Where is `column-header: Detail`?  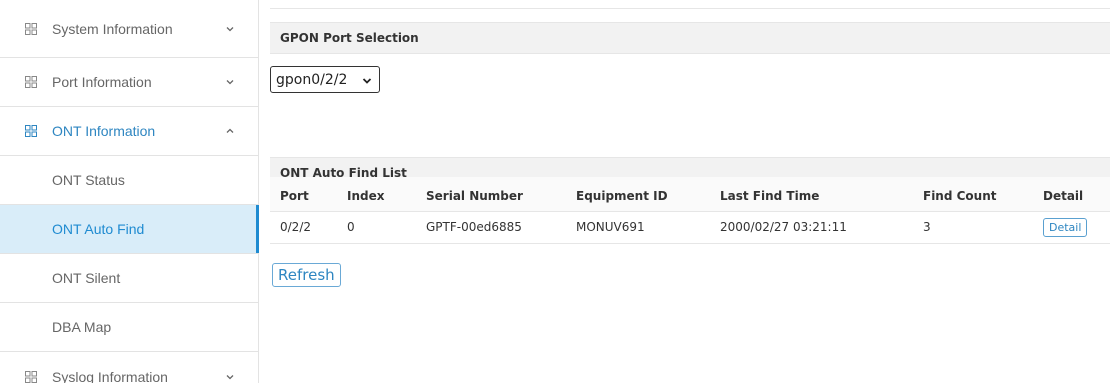 column-header: Detail is located at coordinates (1071, 194).